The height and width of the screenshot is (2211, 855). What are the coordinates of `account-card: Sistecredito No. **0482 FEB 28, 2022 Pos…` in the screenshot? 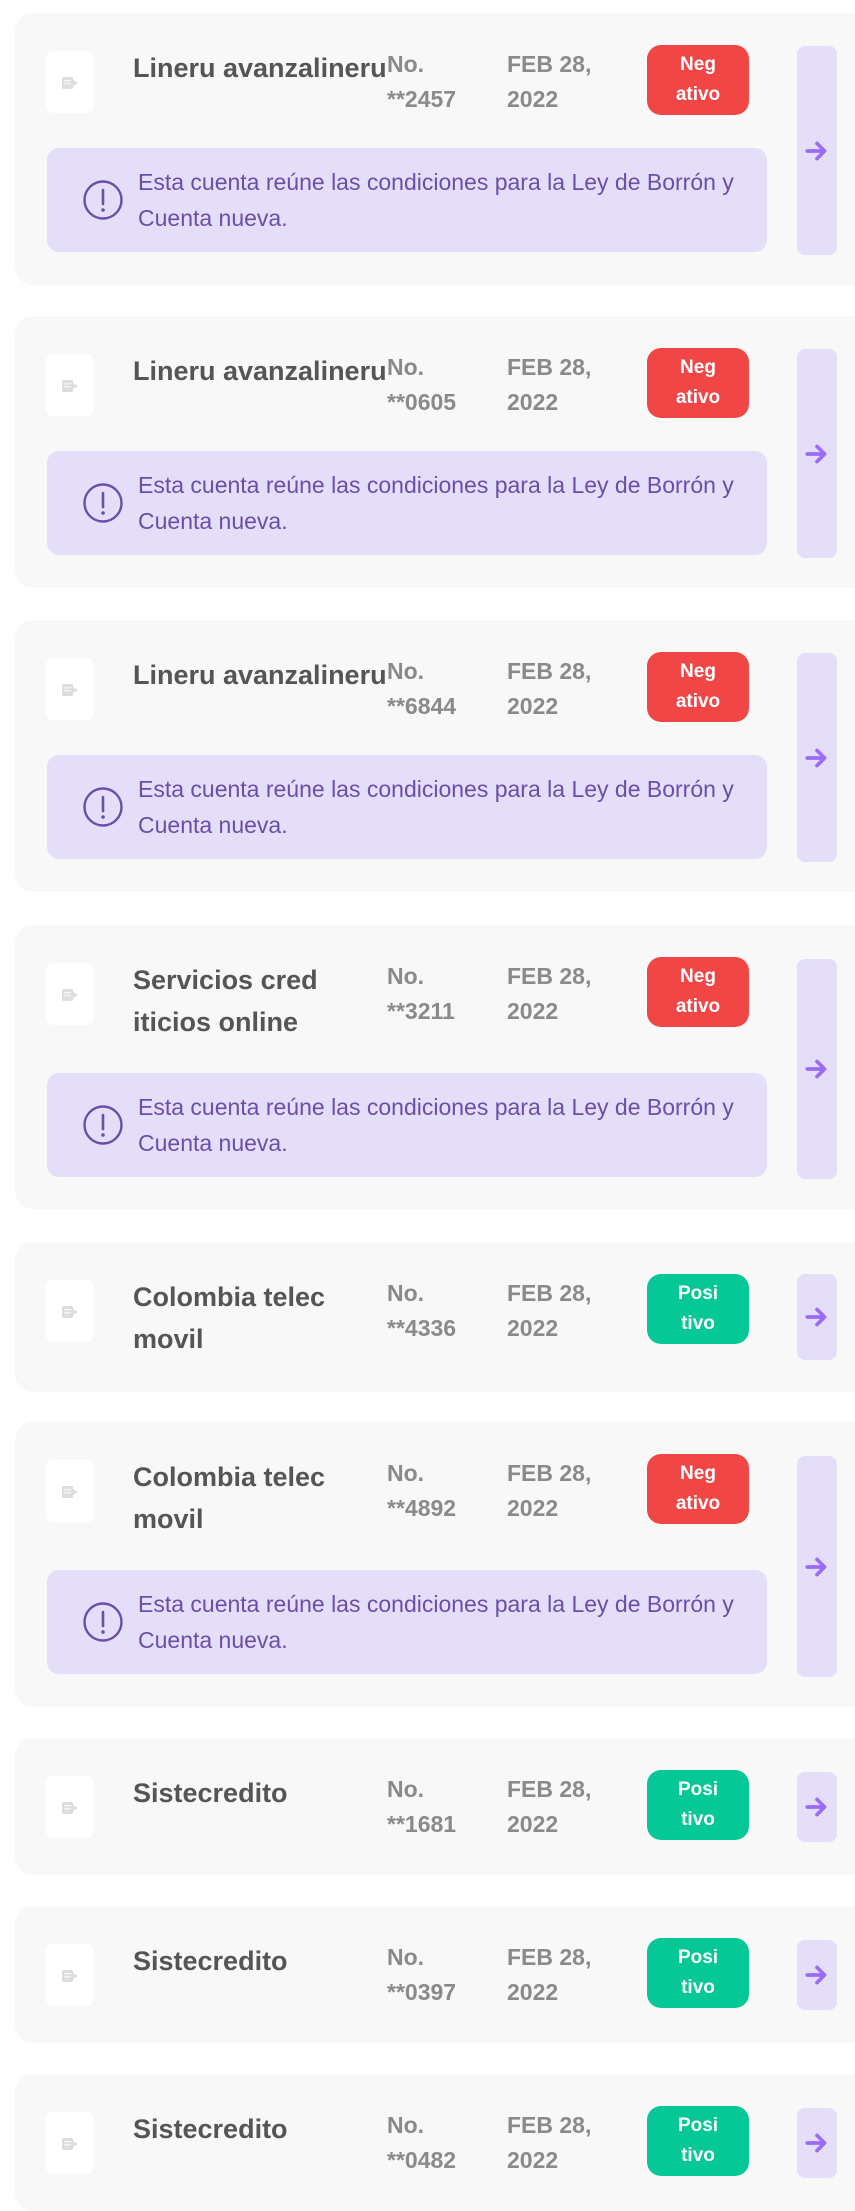 It's located at (435, 2142).